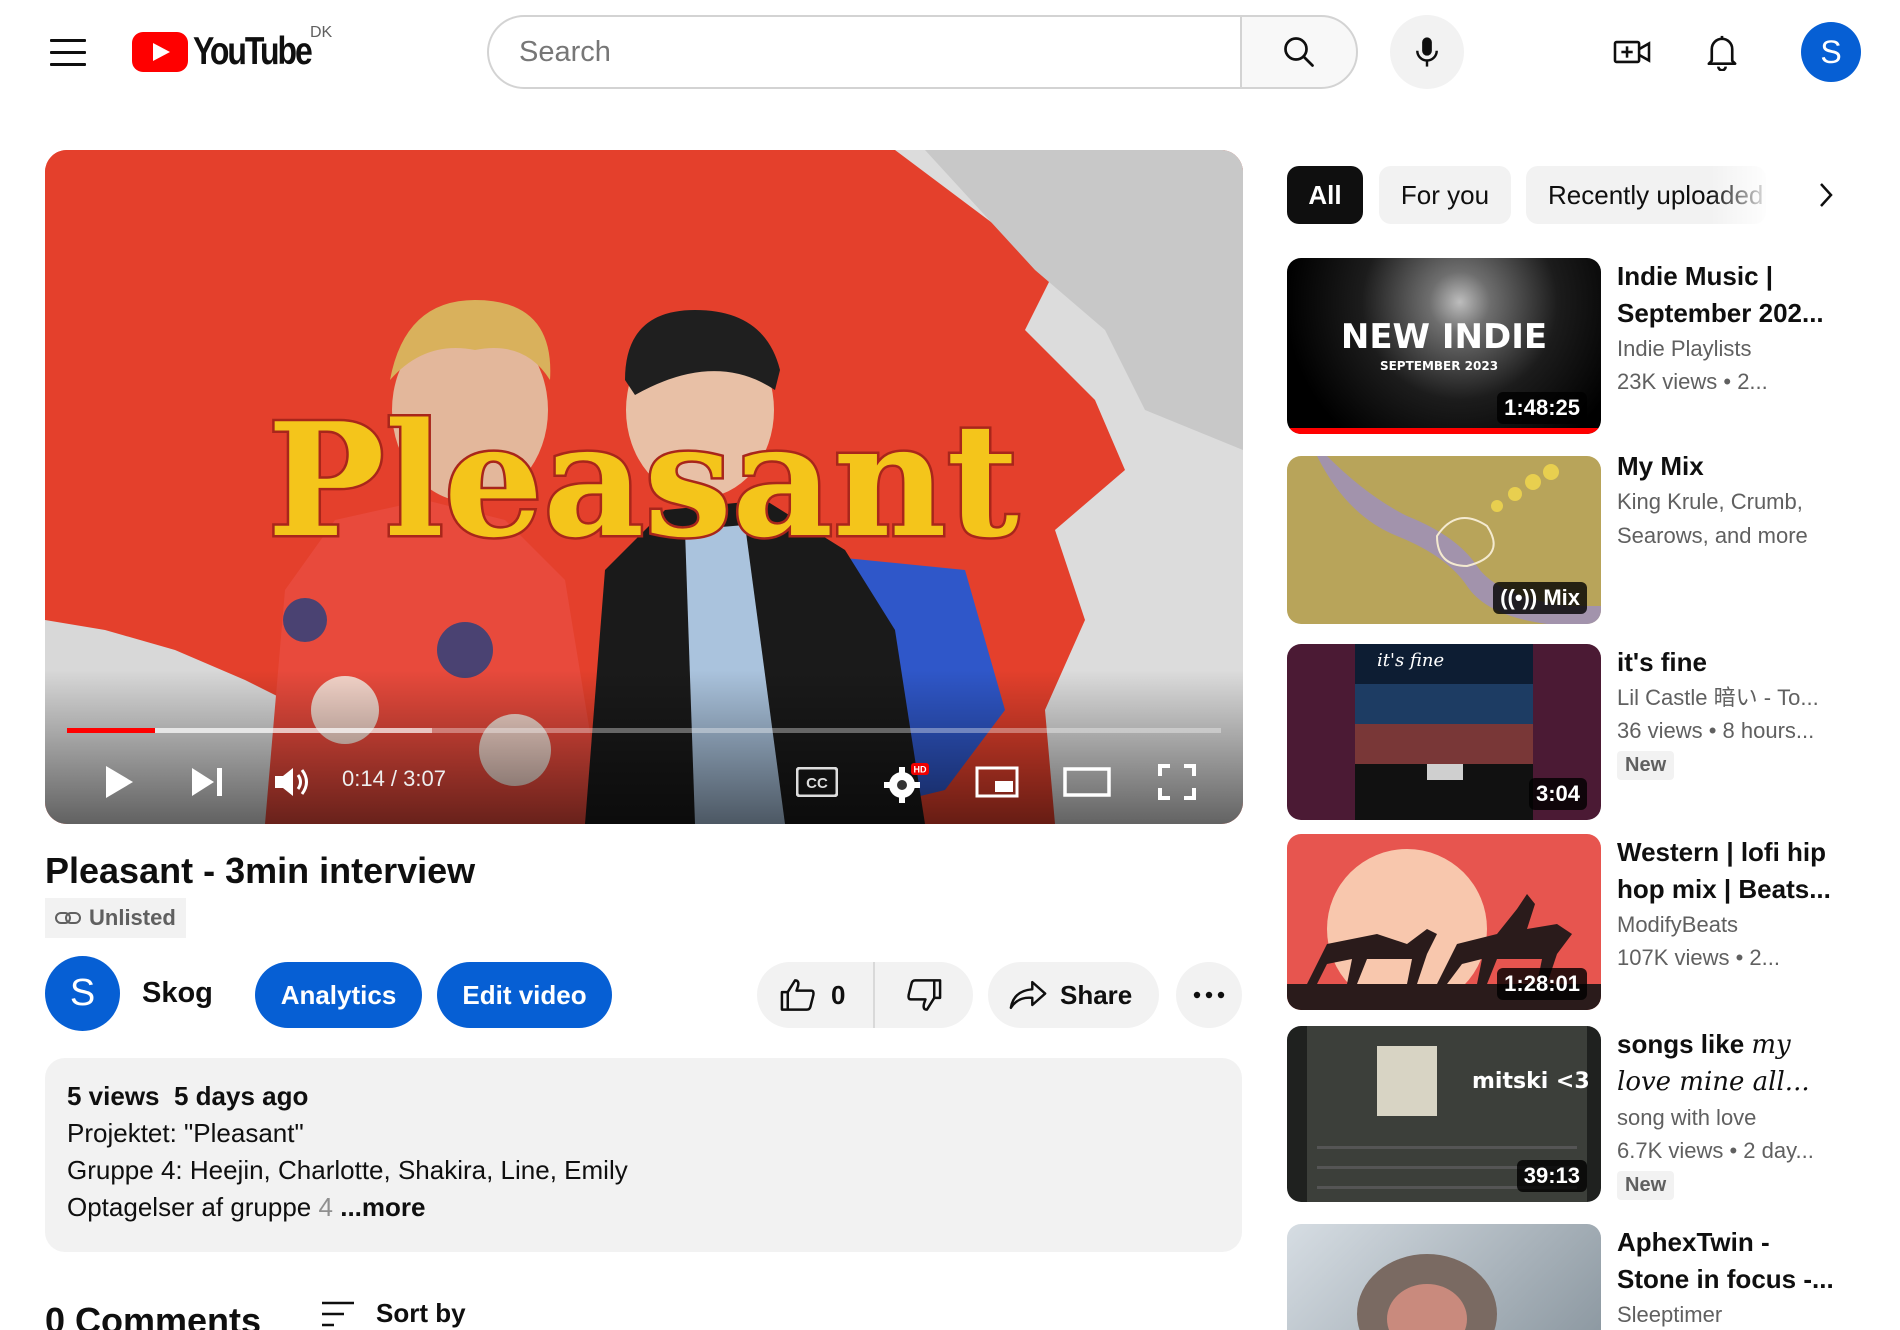  What do you see at coordinates (1712, 535) in the screenshot?
I see `mix-artists-line2: Searows, and more` at bounding box center [1712, 535].